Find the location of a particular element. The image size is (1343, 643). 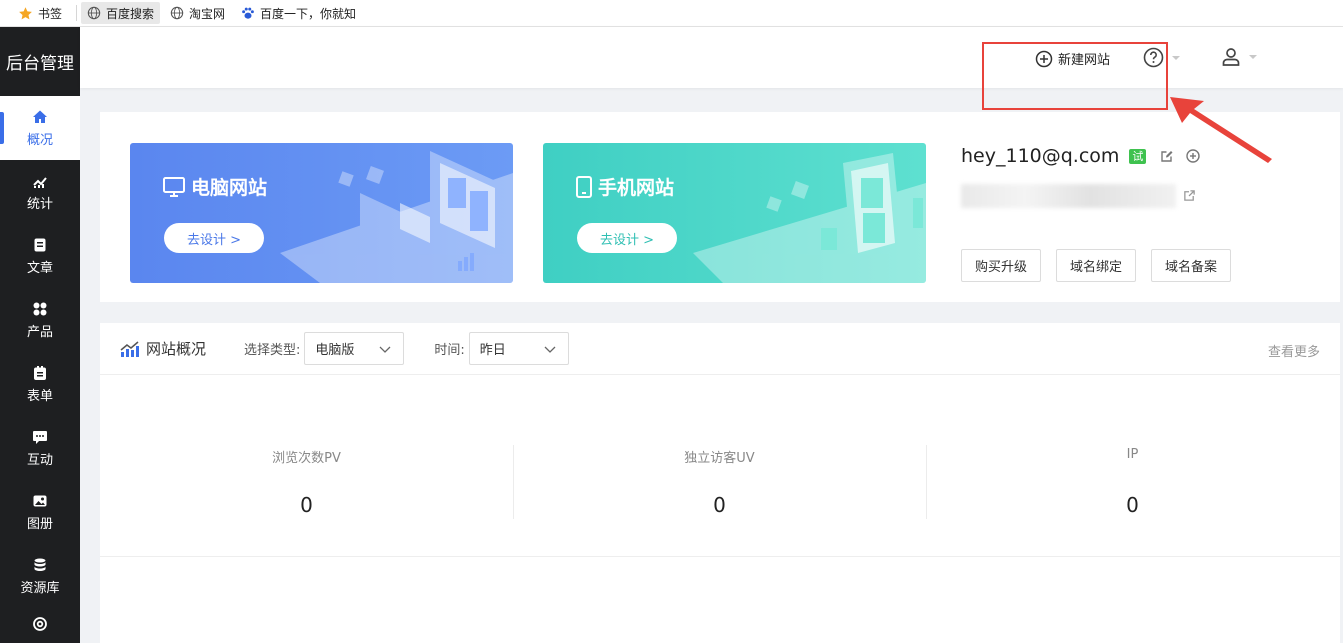

trial-badge: 试 is located at coordinates (1137, 156).